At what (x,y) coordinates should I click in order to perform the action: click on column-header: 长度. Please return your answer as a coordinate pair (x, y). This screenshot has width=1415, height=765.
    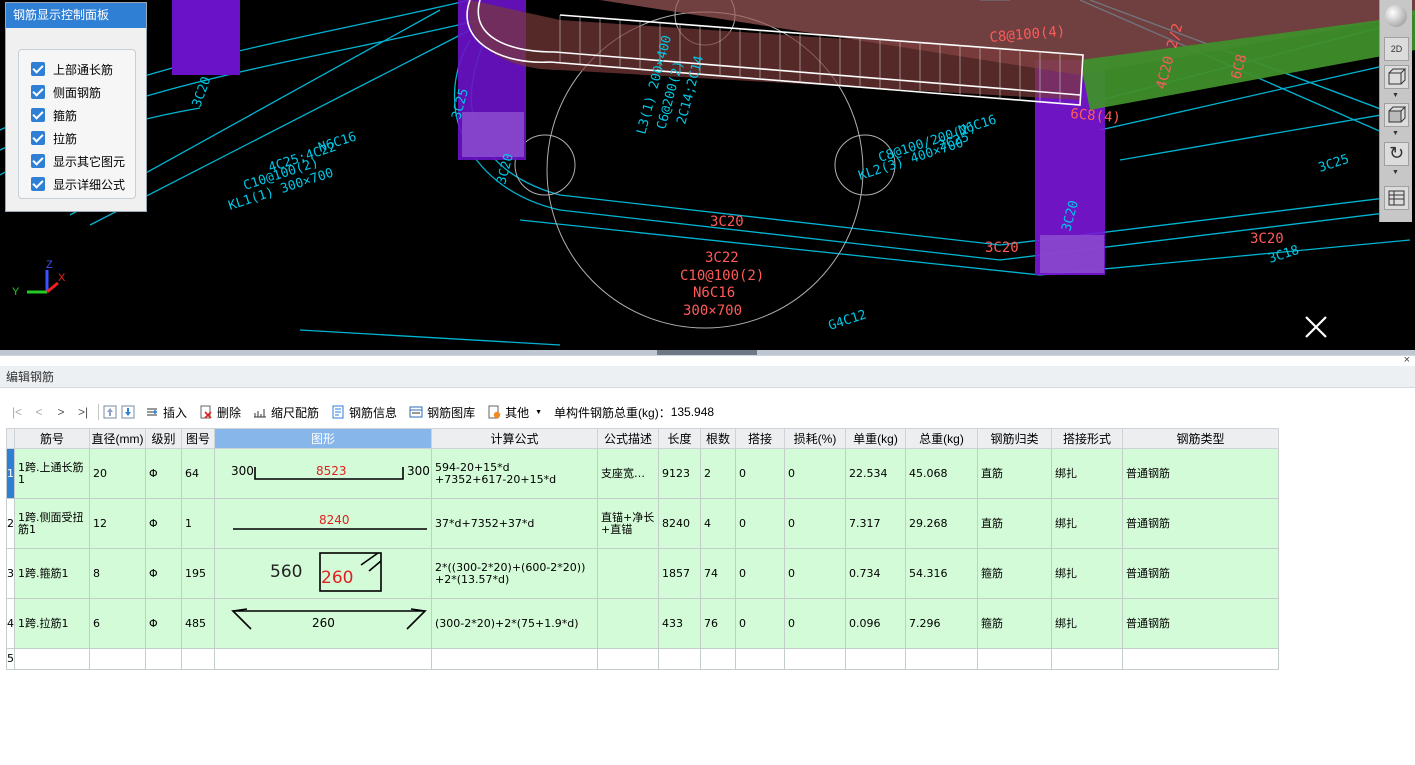
    Looking at the image, I should click on (679, 438).